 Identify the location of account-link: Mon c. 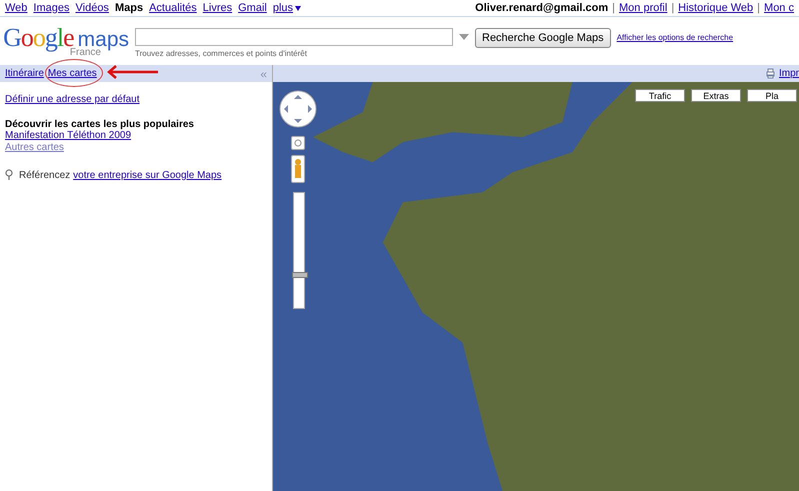
(779, 8).